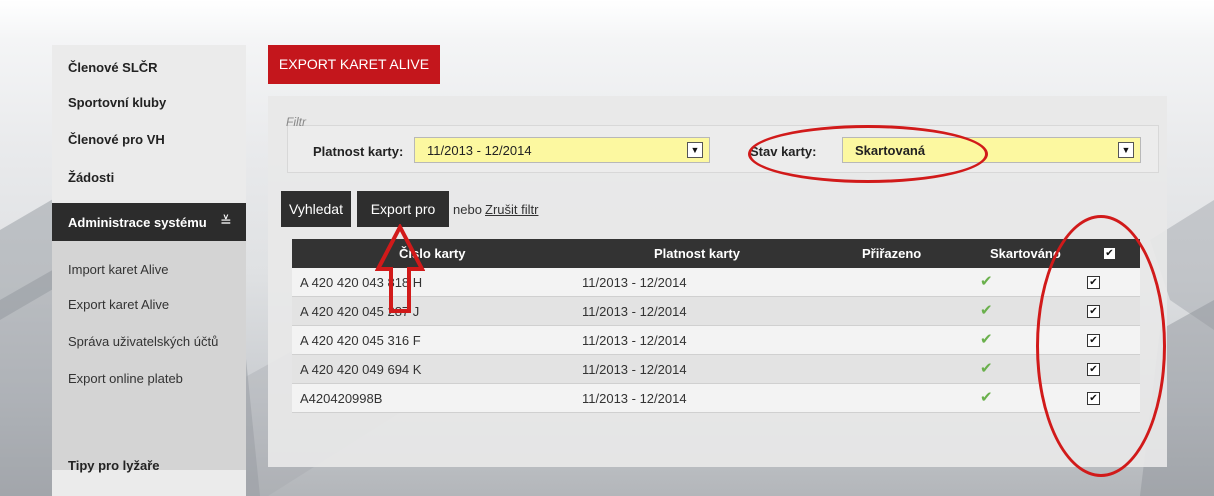 The image size is (1214, 496). What do you see at coordinates (511, 209) in the screenshot?
I see `cancel-filter-link: Zrušit filtr` at bounding box center [511, 209].